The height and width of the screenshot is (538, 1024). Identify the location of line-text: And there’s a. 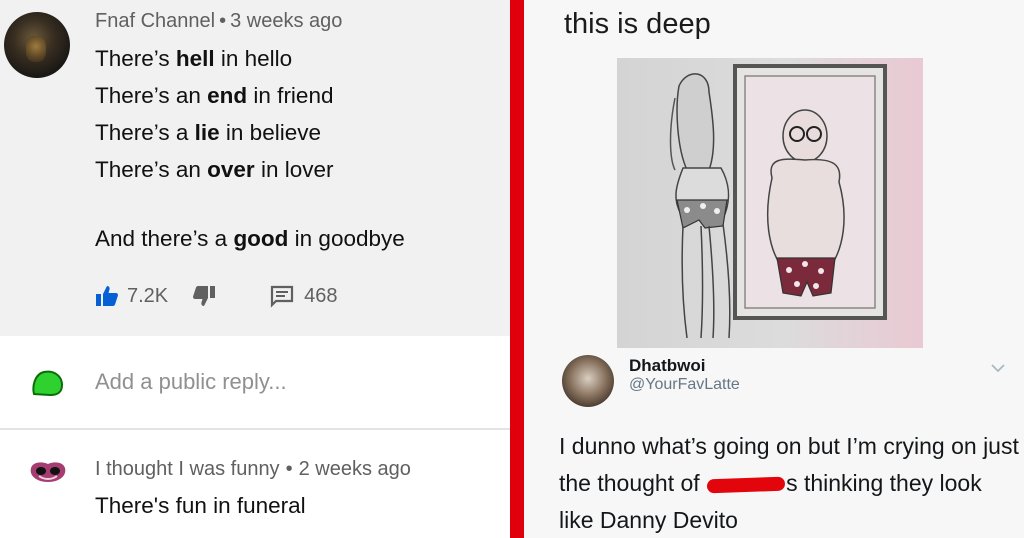
(164, 238).